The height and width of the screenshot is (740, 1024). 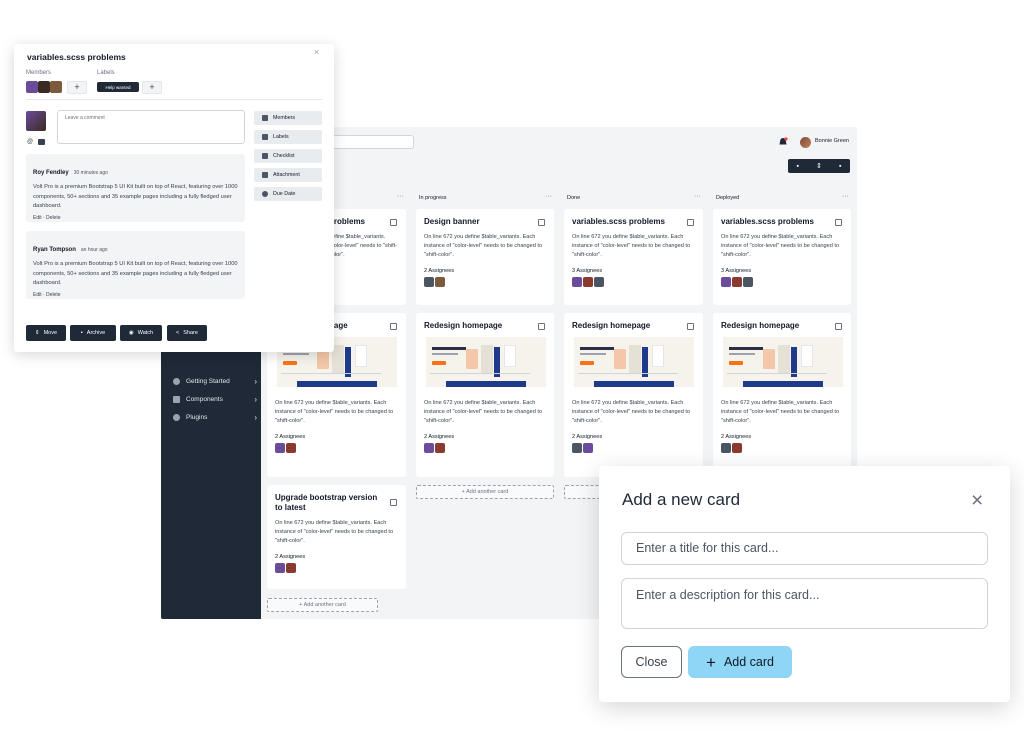 What do you see at coordinates (90, 173) in the screenshot?
I see `comment-time: 30 minutes ago` at bounding box center [90, 173].